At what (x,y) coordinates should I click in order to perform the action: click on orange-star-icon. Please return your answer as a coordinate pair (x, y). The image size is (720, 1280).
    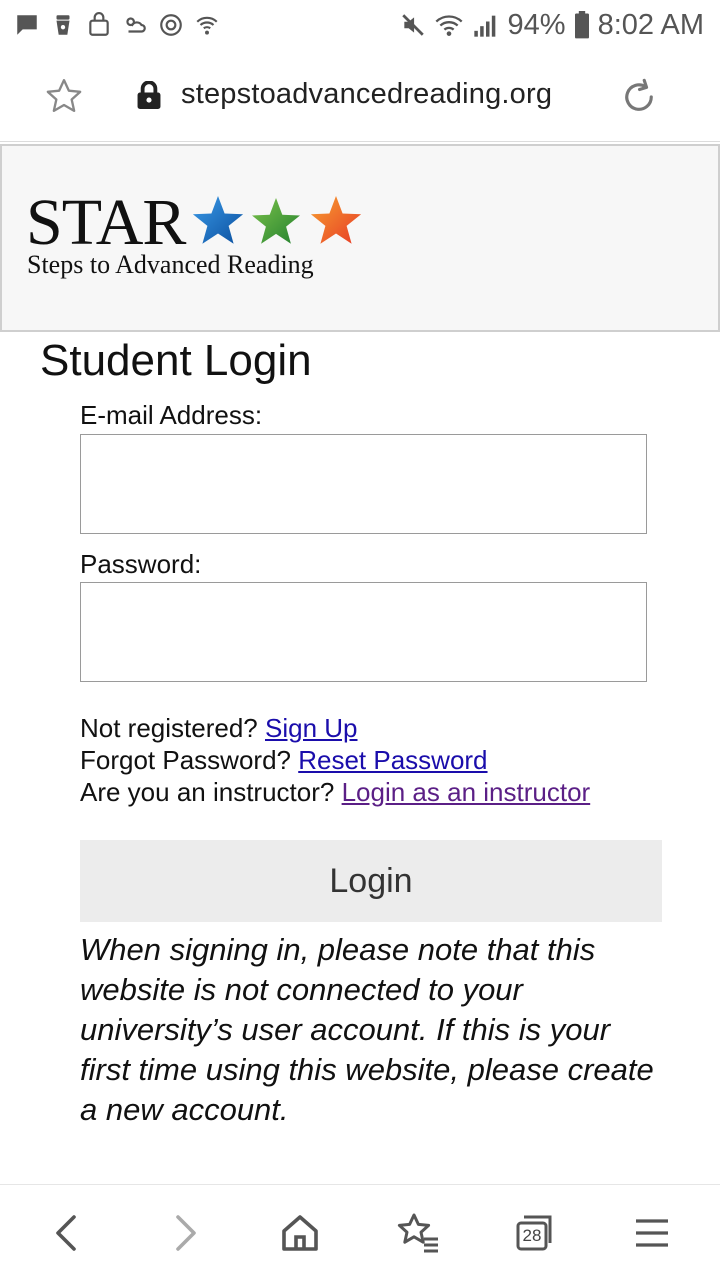
    Looking at the image, I should click on (336, 220).